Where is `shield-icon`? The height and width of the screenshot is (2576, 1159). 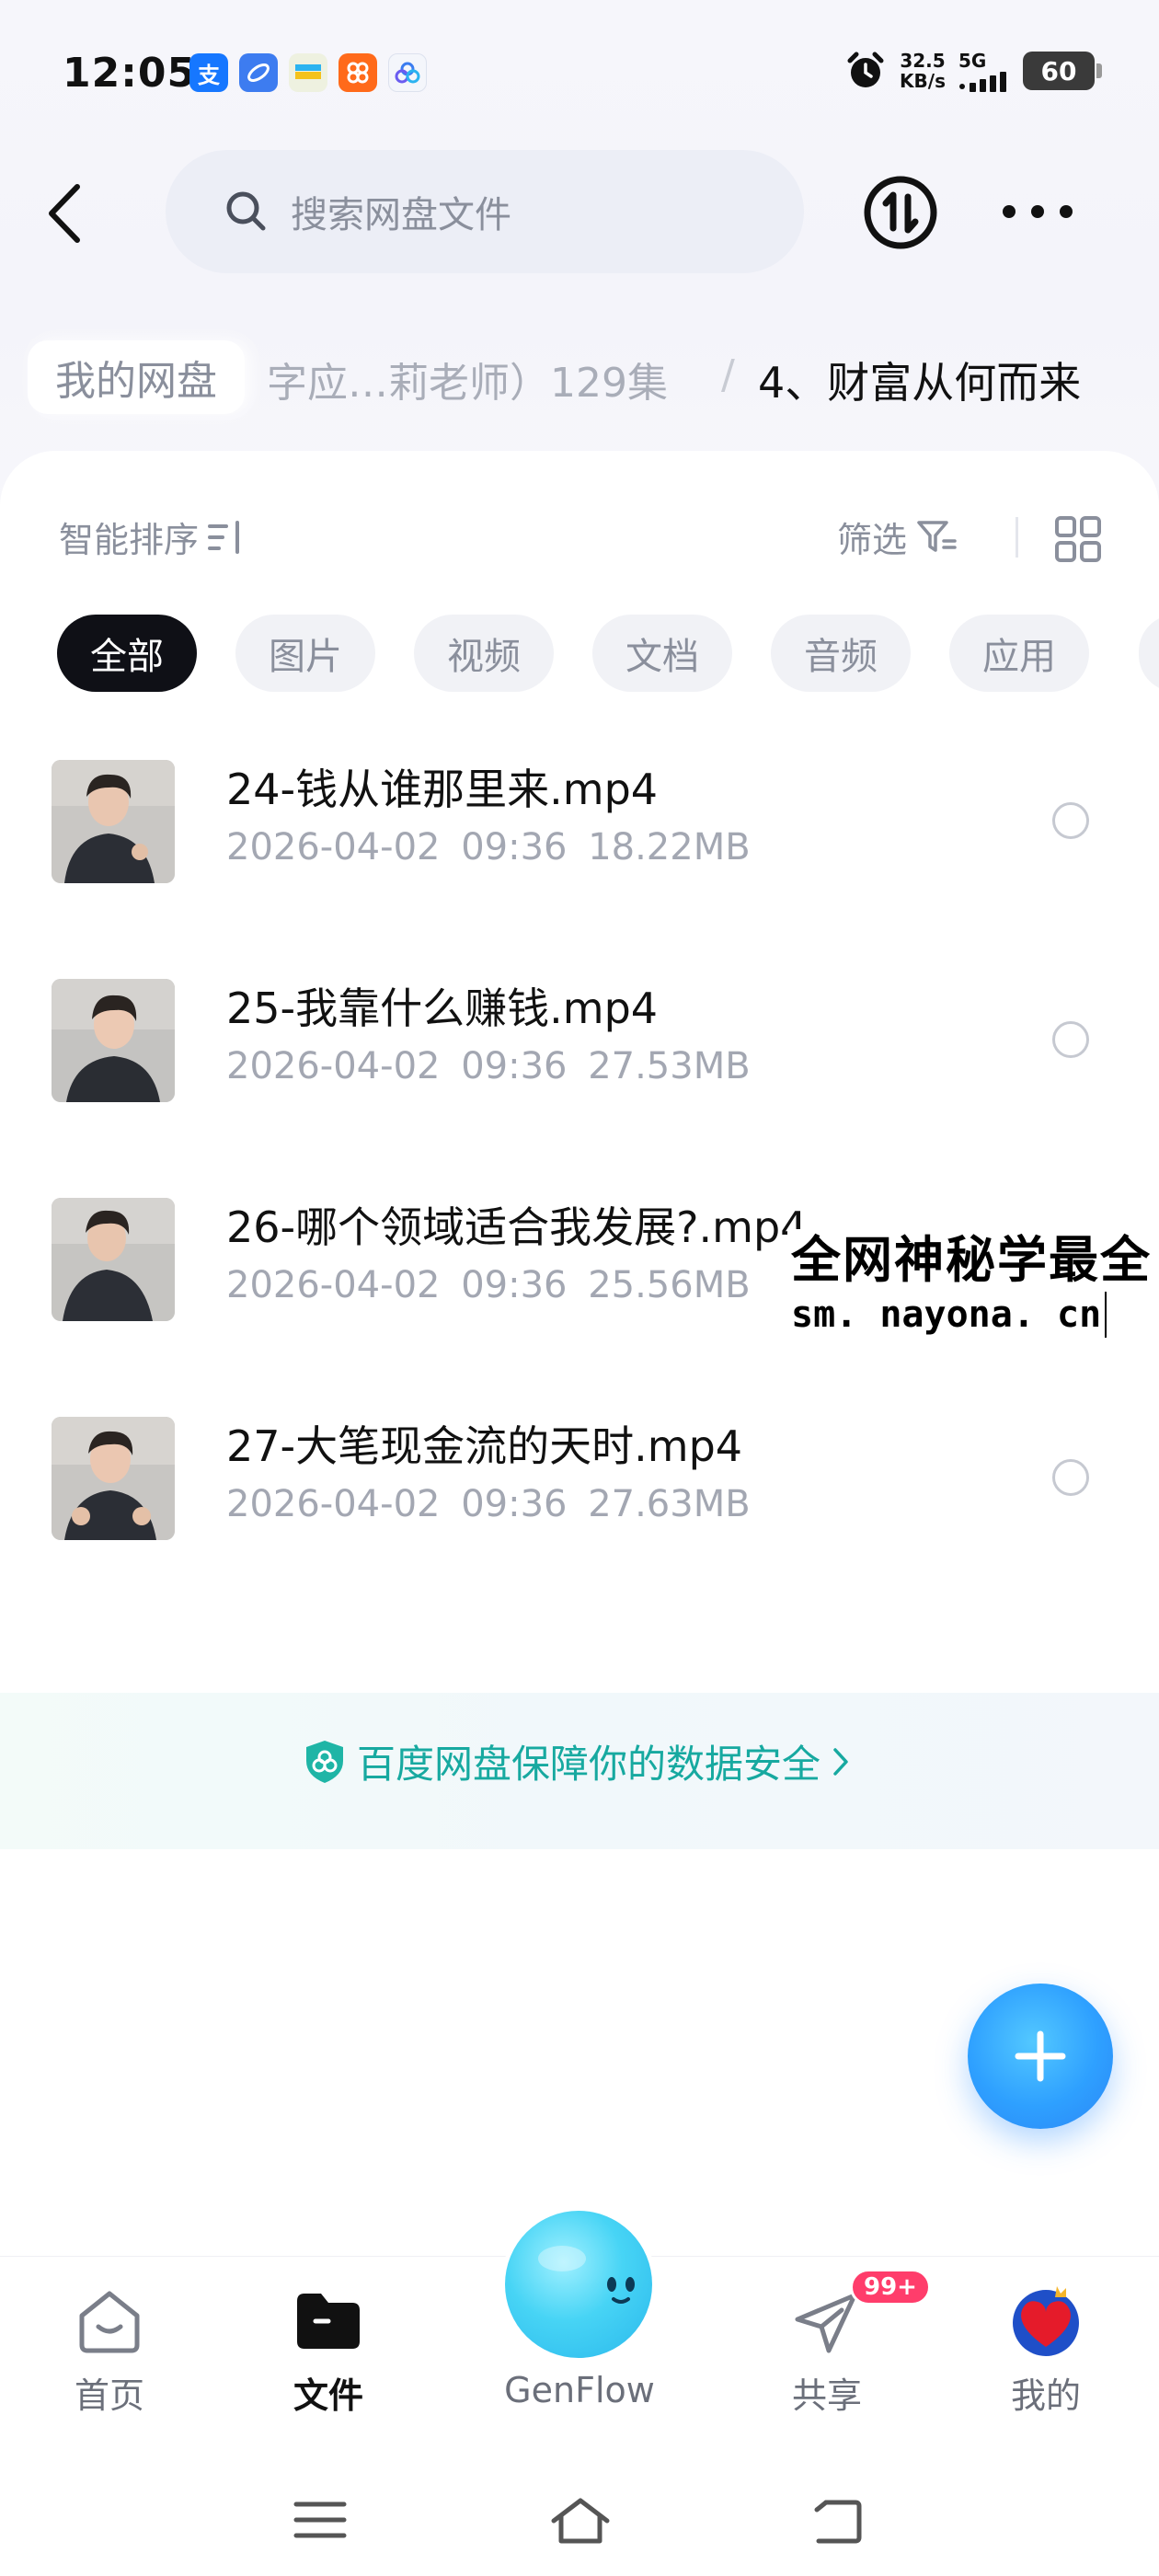
shield-icon is located at coordinates (324, 1761).